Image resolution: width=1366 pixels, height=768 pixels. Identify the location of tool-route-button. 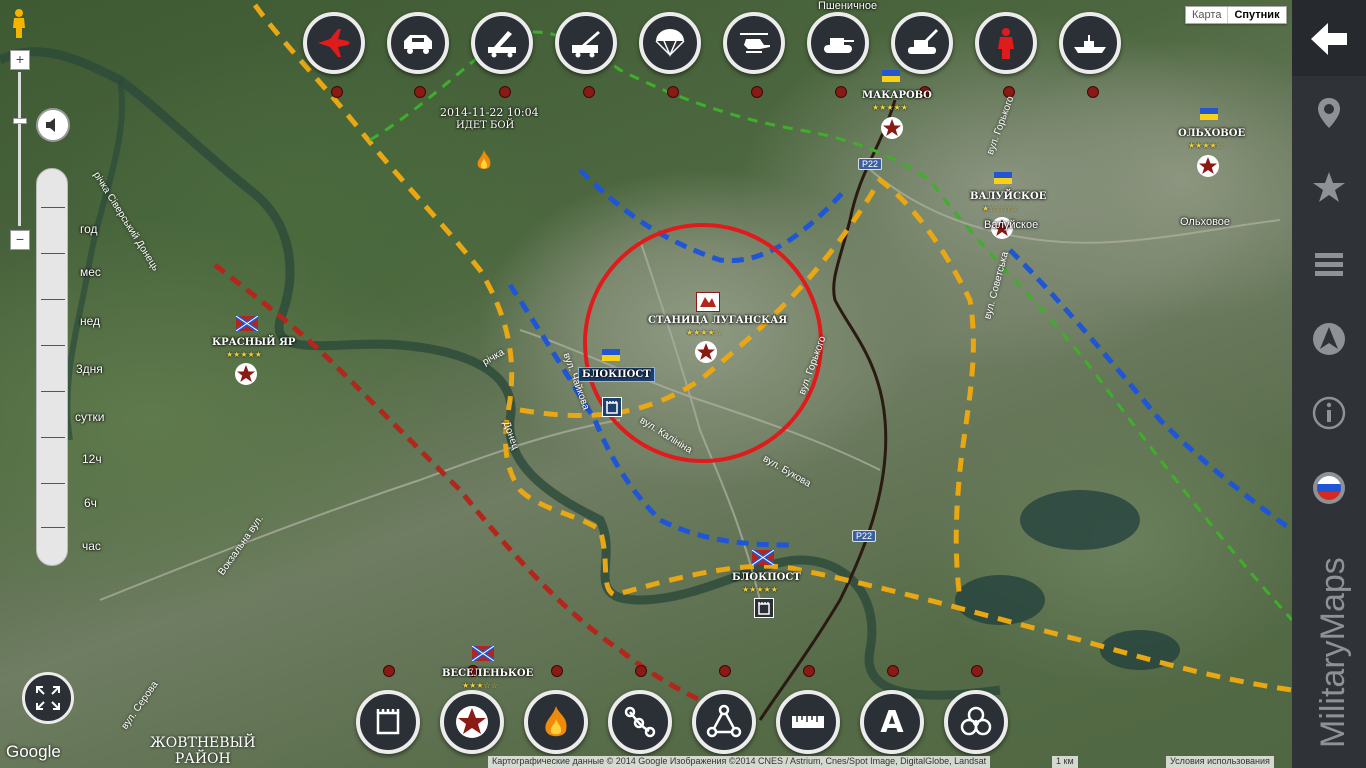
(640, 722).